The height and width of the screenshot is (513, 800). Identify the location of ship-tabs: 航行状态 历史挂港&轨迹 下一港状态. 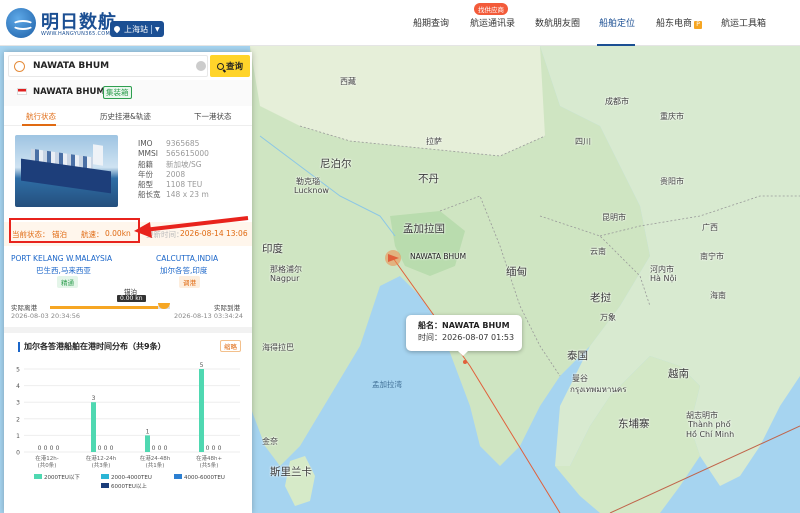
(128, 116).